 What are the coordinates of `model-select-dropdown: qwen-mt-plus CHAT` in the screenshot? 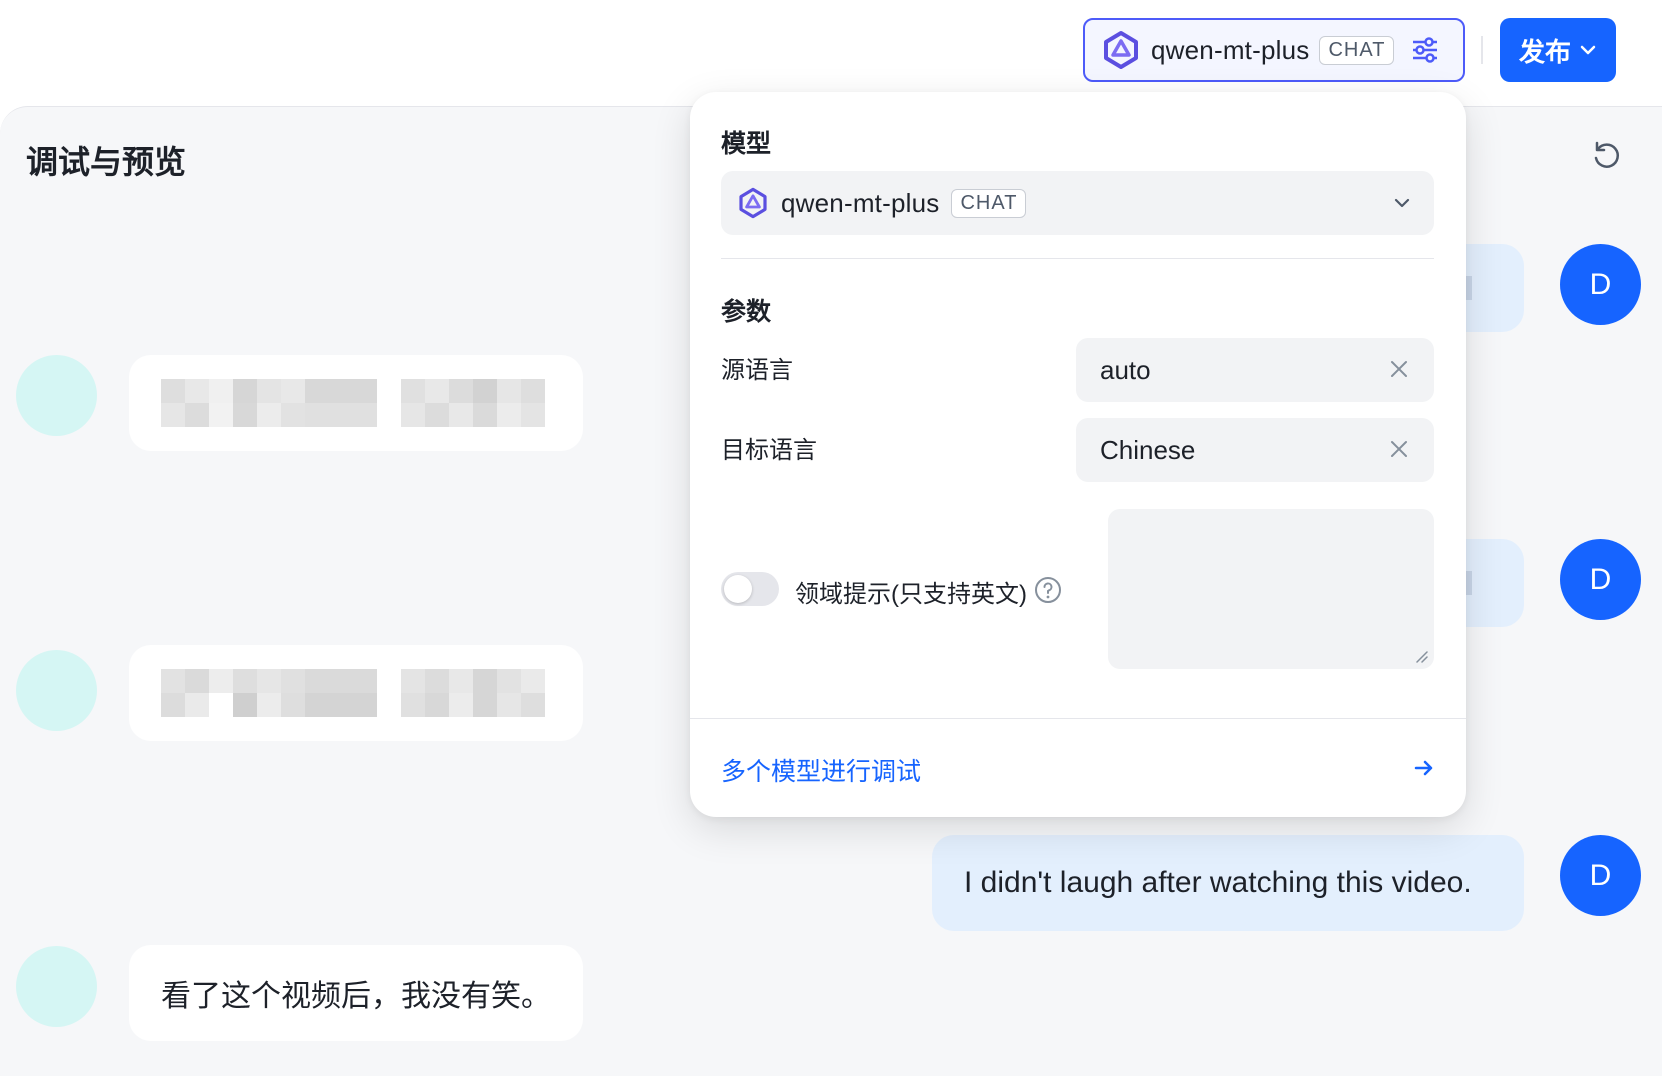 It's located at (1077, 203).